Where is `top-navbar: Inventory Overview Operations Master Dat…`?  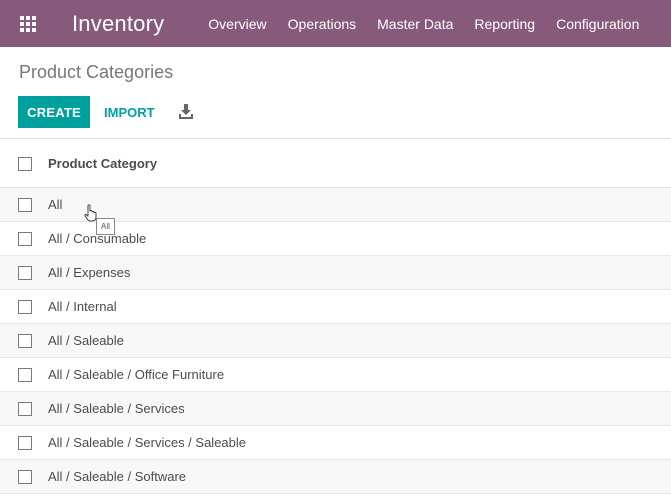
top-navbar: Inventory Overview Operations Master Dat… is located at coordinates (335, 23).